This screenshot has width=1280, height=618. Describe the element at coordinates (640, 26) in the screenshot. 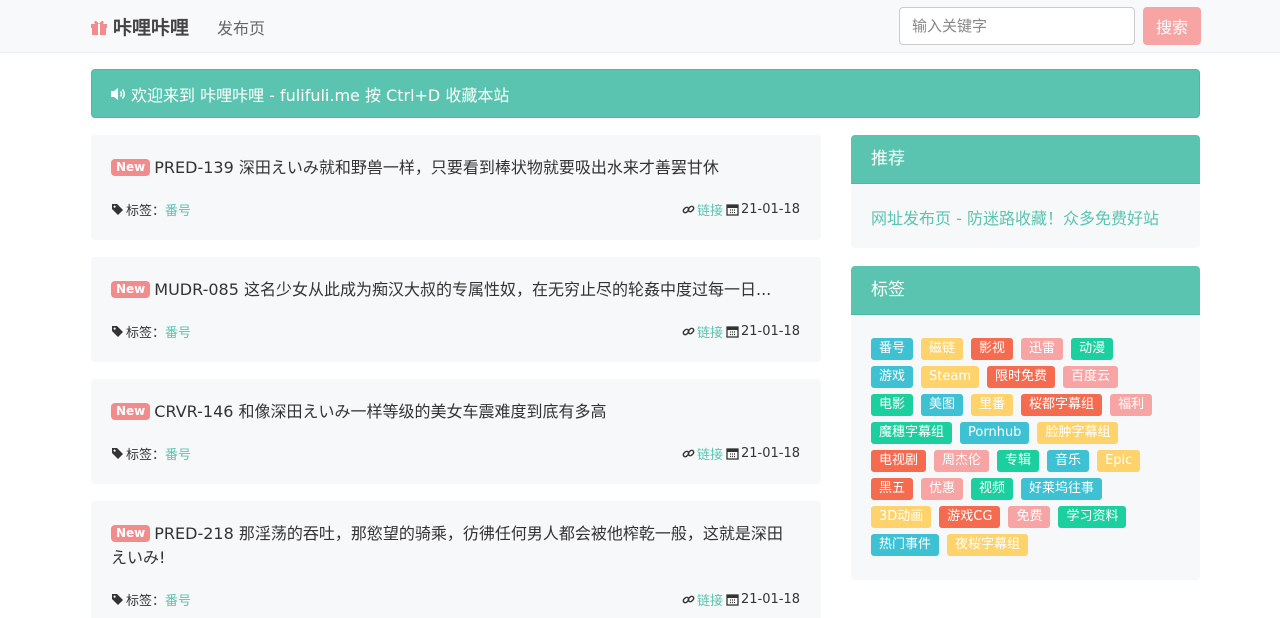

I see `navbar: 咔哩咔哩 发布页 搜索` at that location.